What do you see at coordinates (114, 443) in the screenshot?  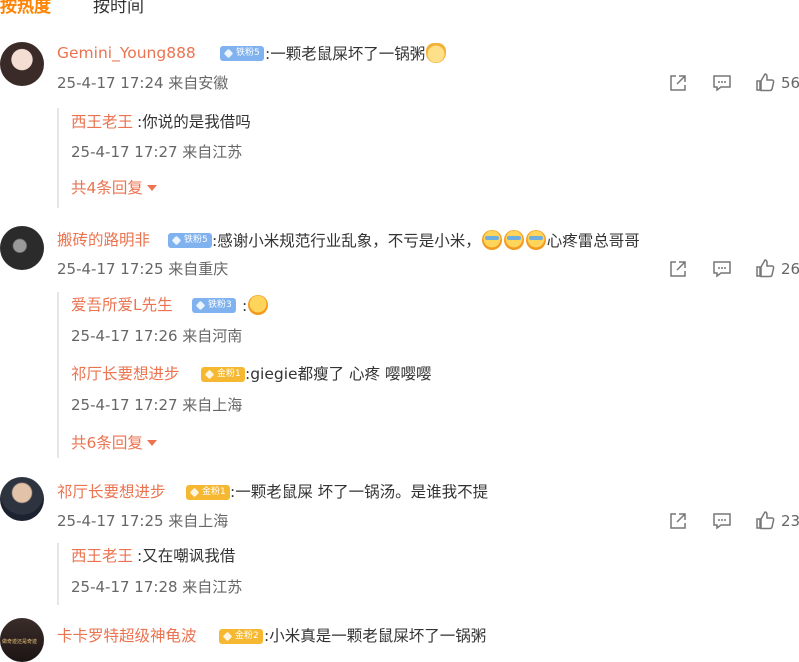 I see `more-replies-link: 共6条回复` at bounding box center [114, 443].